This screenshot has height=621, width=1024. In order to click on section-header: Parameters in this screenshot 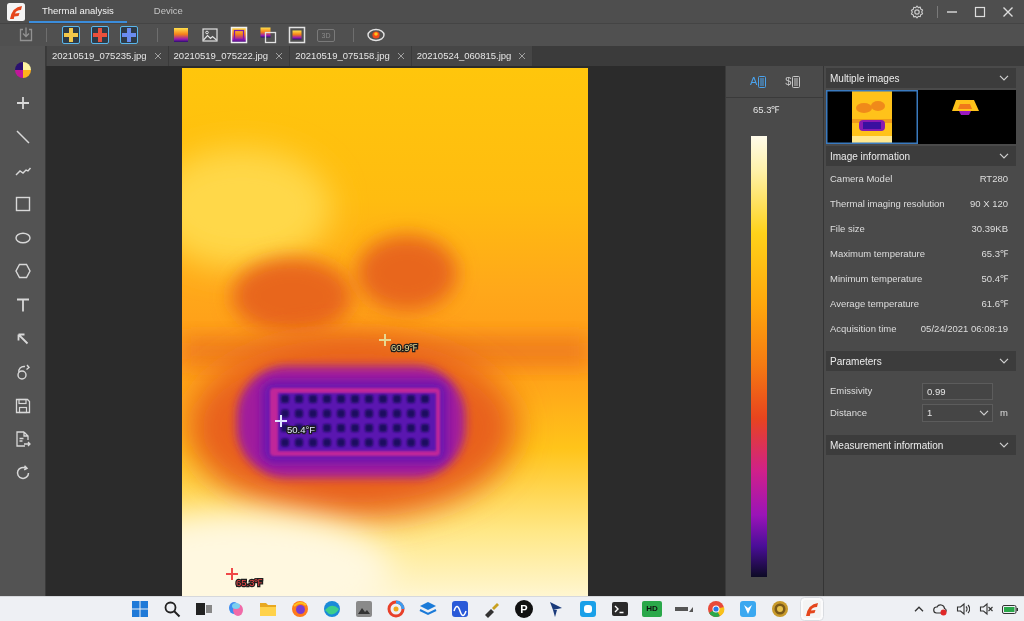, I will do `click(921, 361)`.